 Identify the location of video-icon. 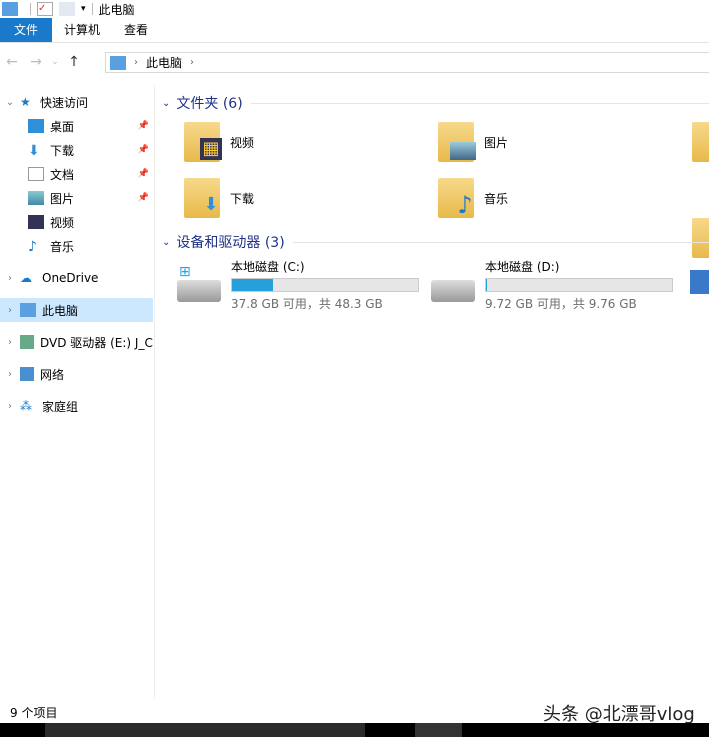
(36, 222).